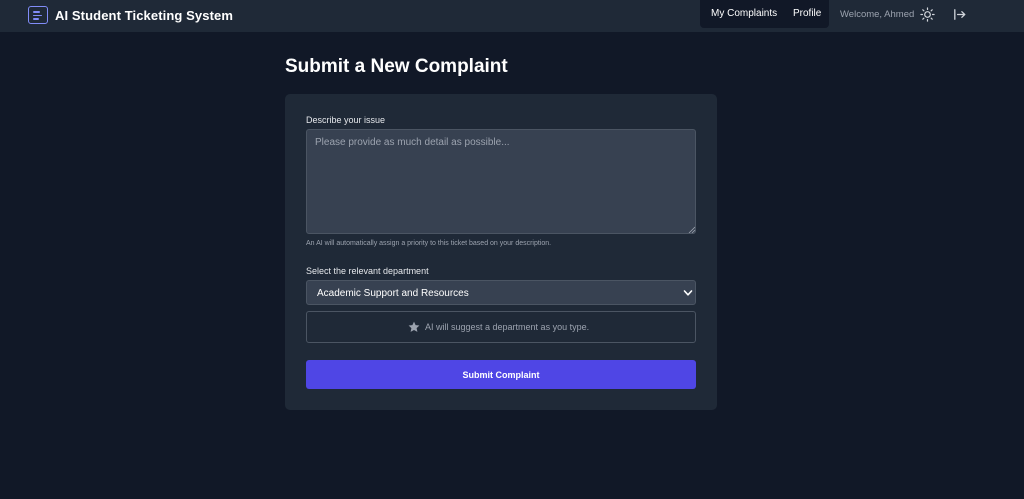 The width and height of the screenshot is (1024, 499). What do you see at coordinates (367, 271) in the screenshot?
I see `department-label: Select the relevant department` at bounding box center [367, 271].